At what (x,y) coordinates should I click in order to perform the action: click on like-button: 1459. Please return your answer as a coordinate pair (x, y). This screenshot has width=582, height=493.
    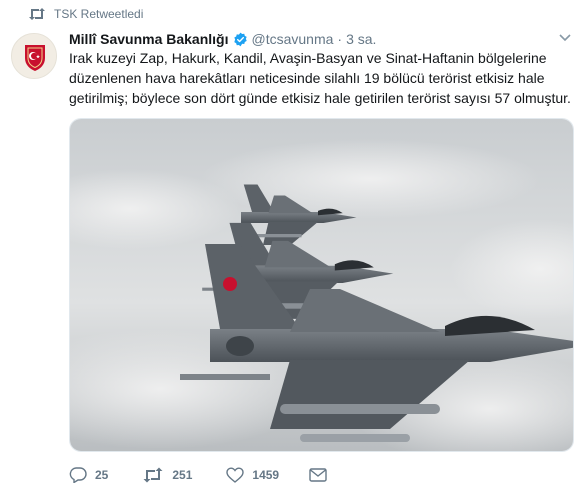
    Looking at the image, I should click on (252, 475).